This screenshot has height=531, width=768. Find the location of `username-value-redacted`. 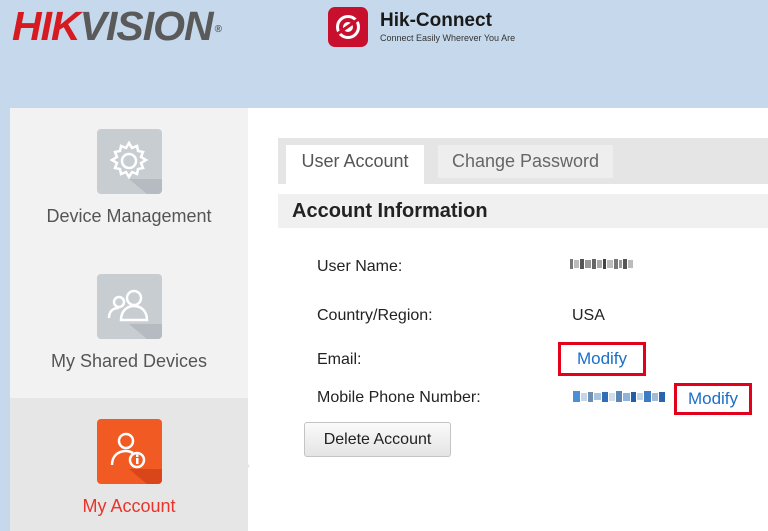

username-value-redacted is located at coordinates (601, 264).